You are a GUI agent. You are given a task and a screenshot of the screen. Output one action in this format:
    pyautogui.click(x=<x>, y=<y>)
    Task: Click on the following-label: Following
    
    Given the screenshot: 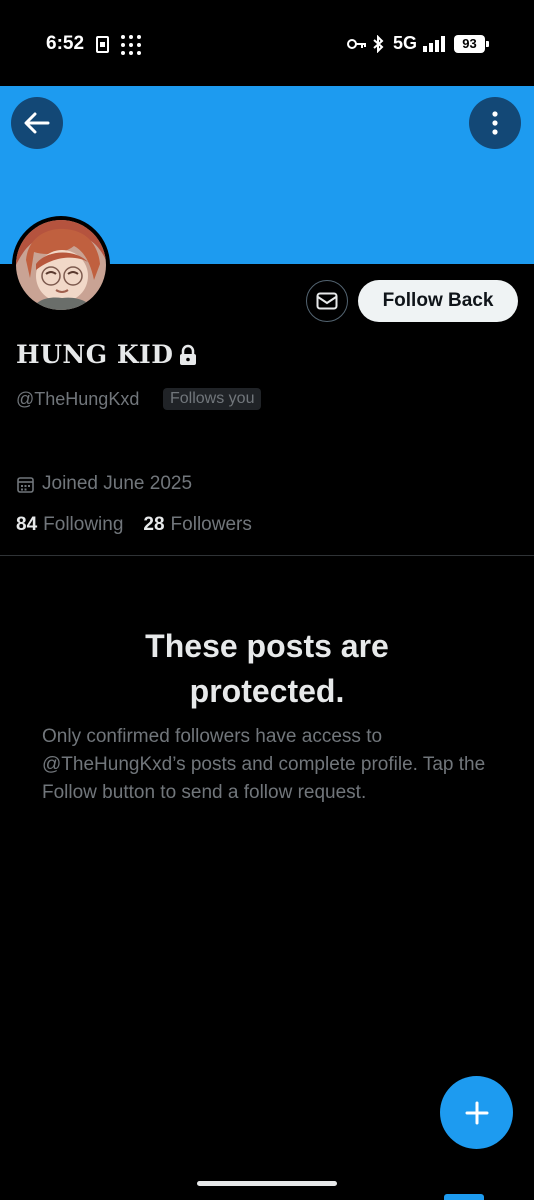 What is the action you would take?
    pyautogui.click(x=83, y=524)
    